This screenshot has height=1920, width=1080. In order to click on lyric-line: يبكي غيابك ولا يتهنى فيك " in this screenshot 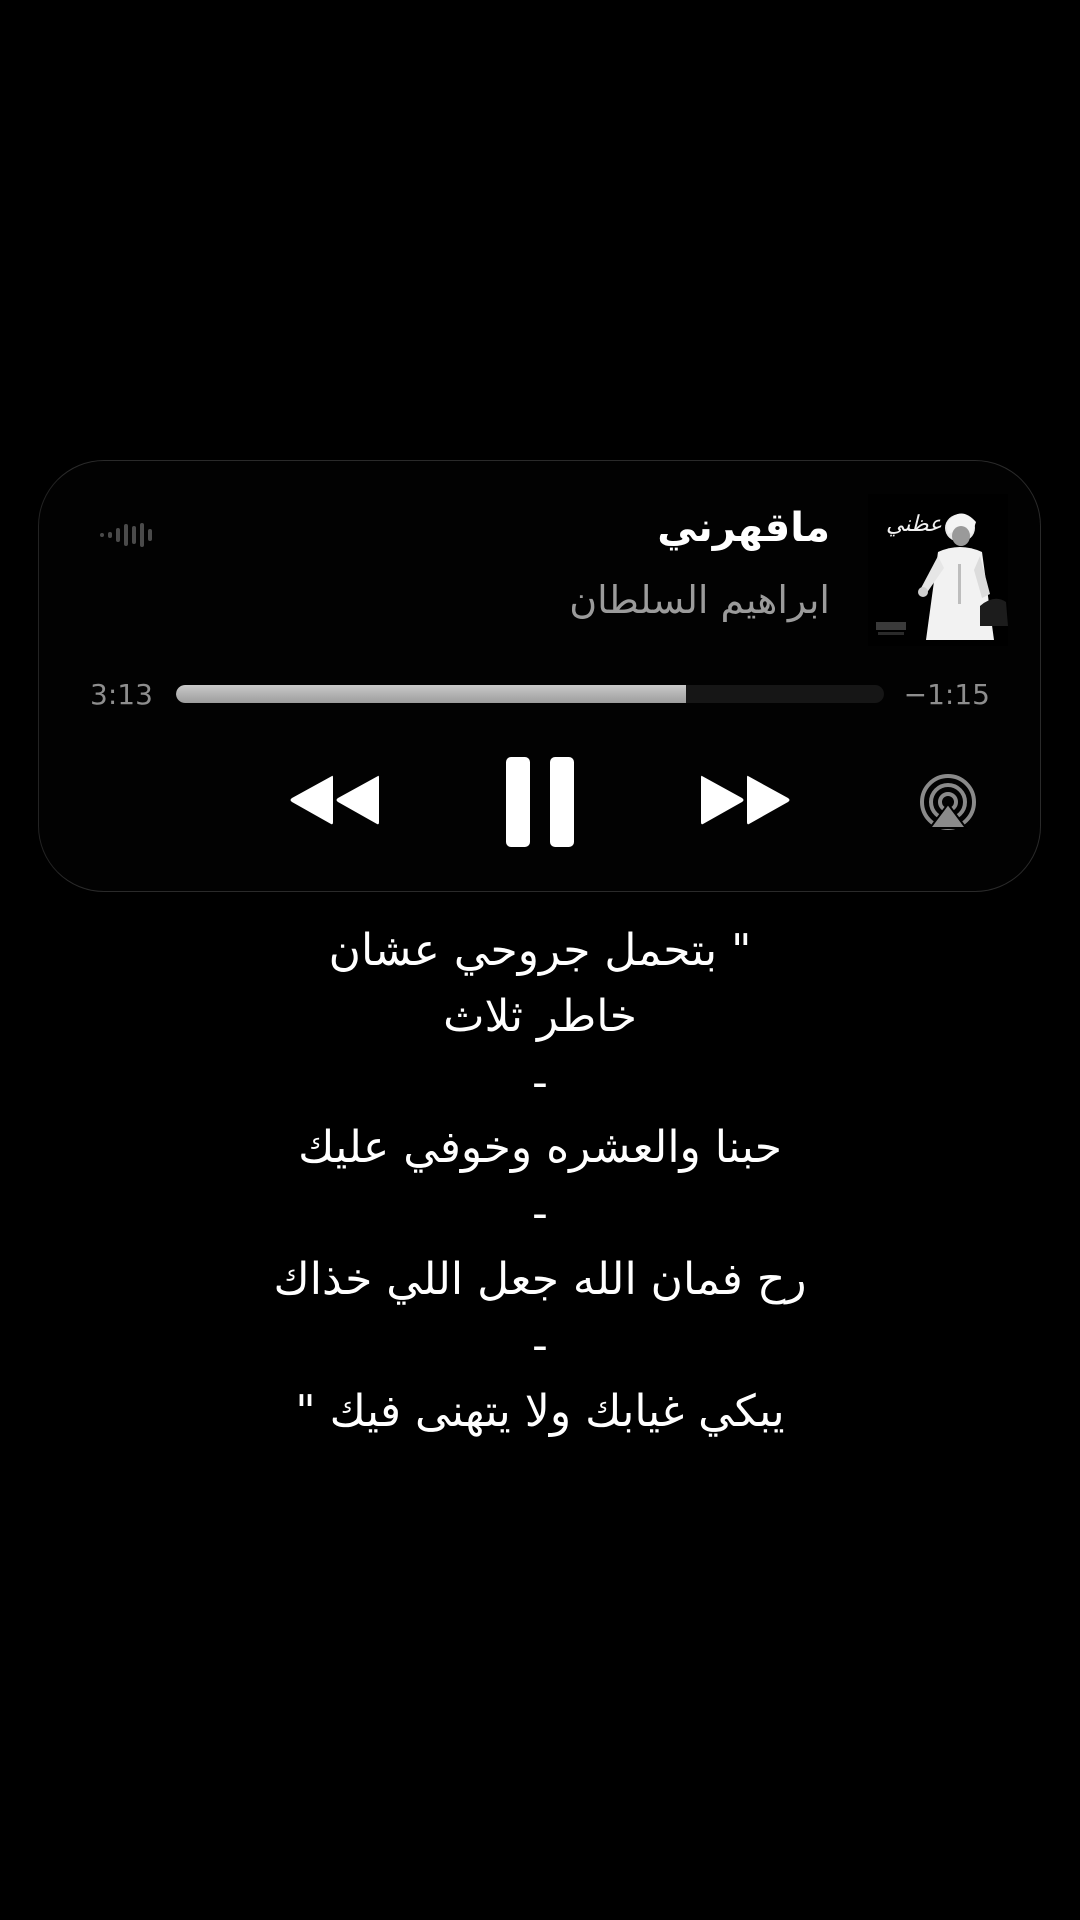, I will do `click(540, 1411)`.